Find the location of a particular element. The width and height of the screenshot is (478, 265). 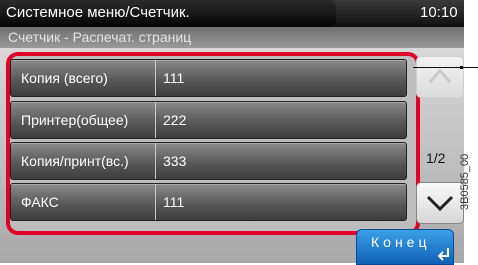

counter-row-printer-total: Принтер(общее) 222 is located at coordinates (208, 120).